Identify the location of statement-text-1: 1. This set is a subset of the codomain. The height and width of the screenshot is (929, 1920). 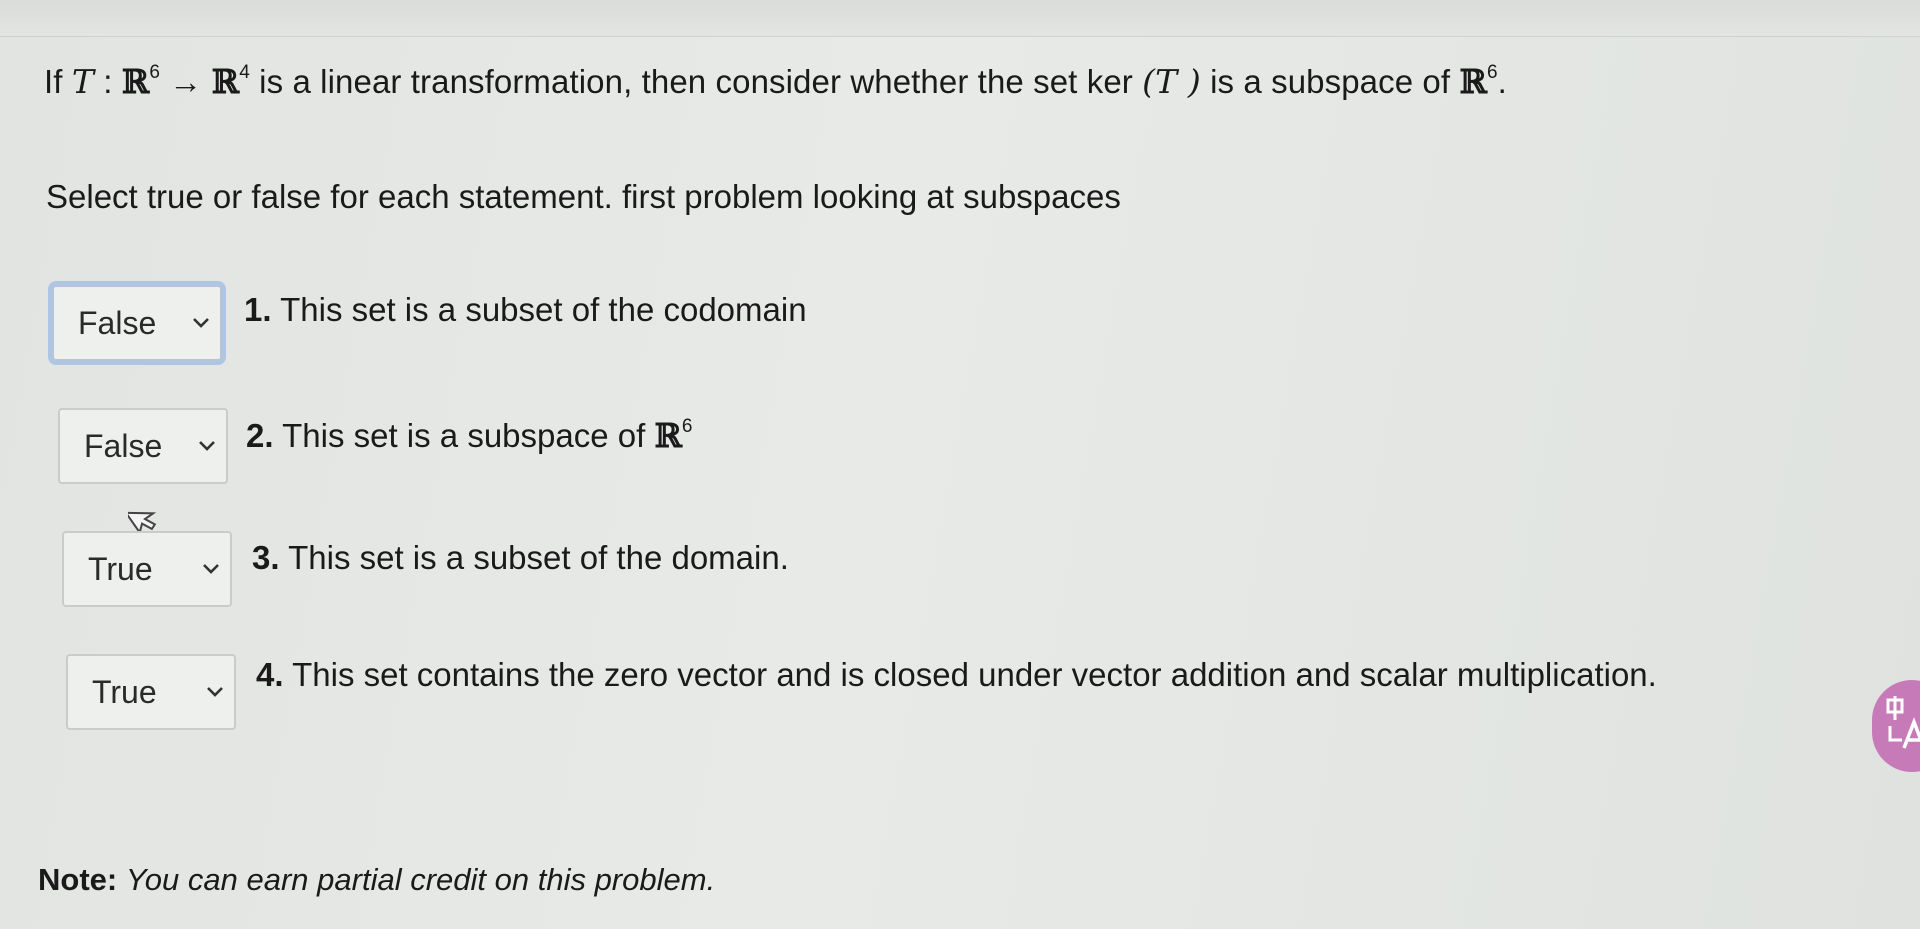
(525, 310).